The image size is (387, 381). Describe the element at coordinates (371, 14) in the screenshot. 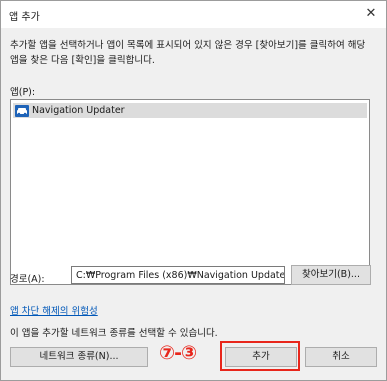

I see `close-icon: ✕` at that location.